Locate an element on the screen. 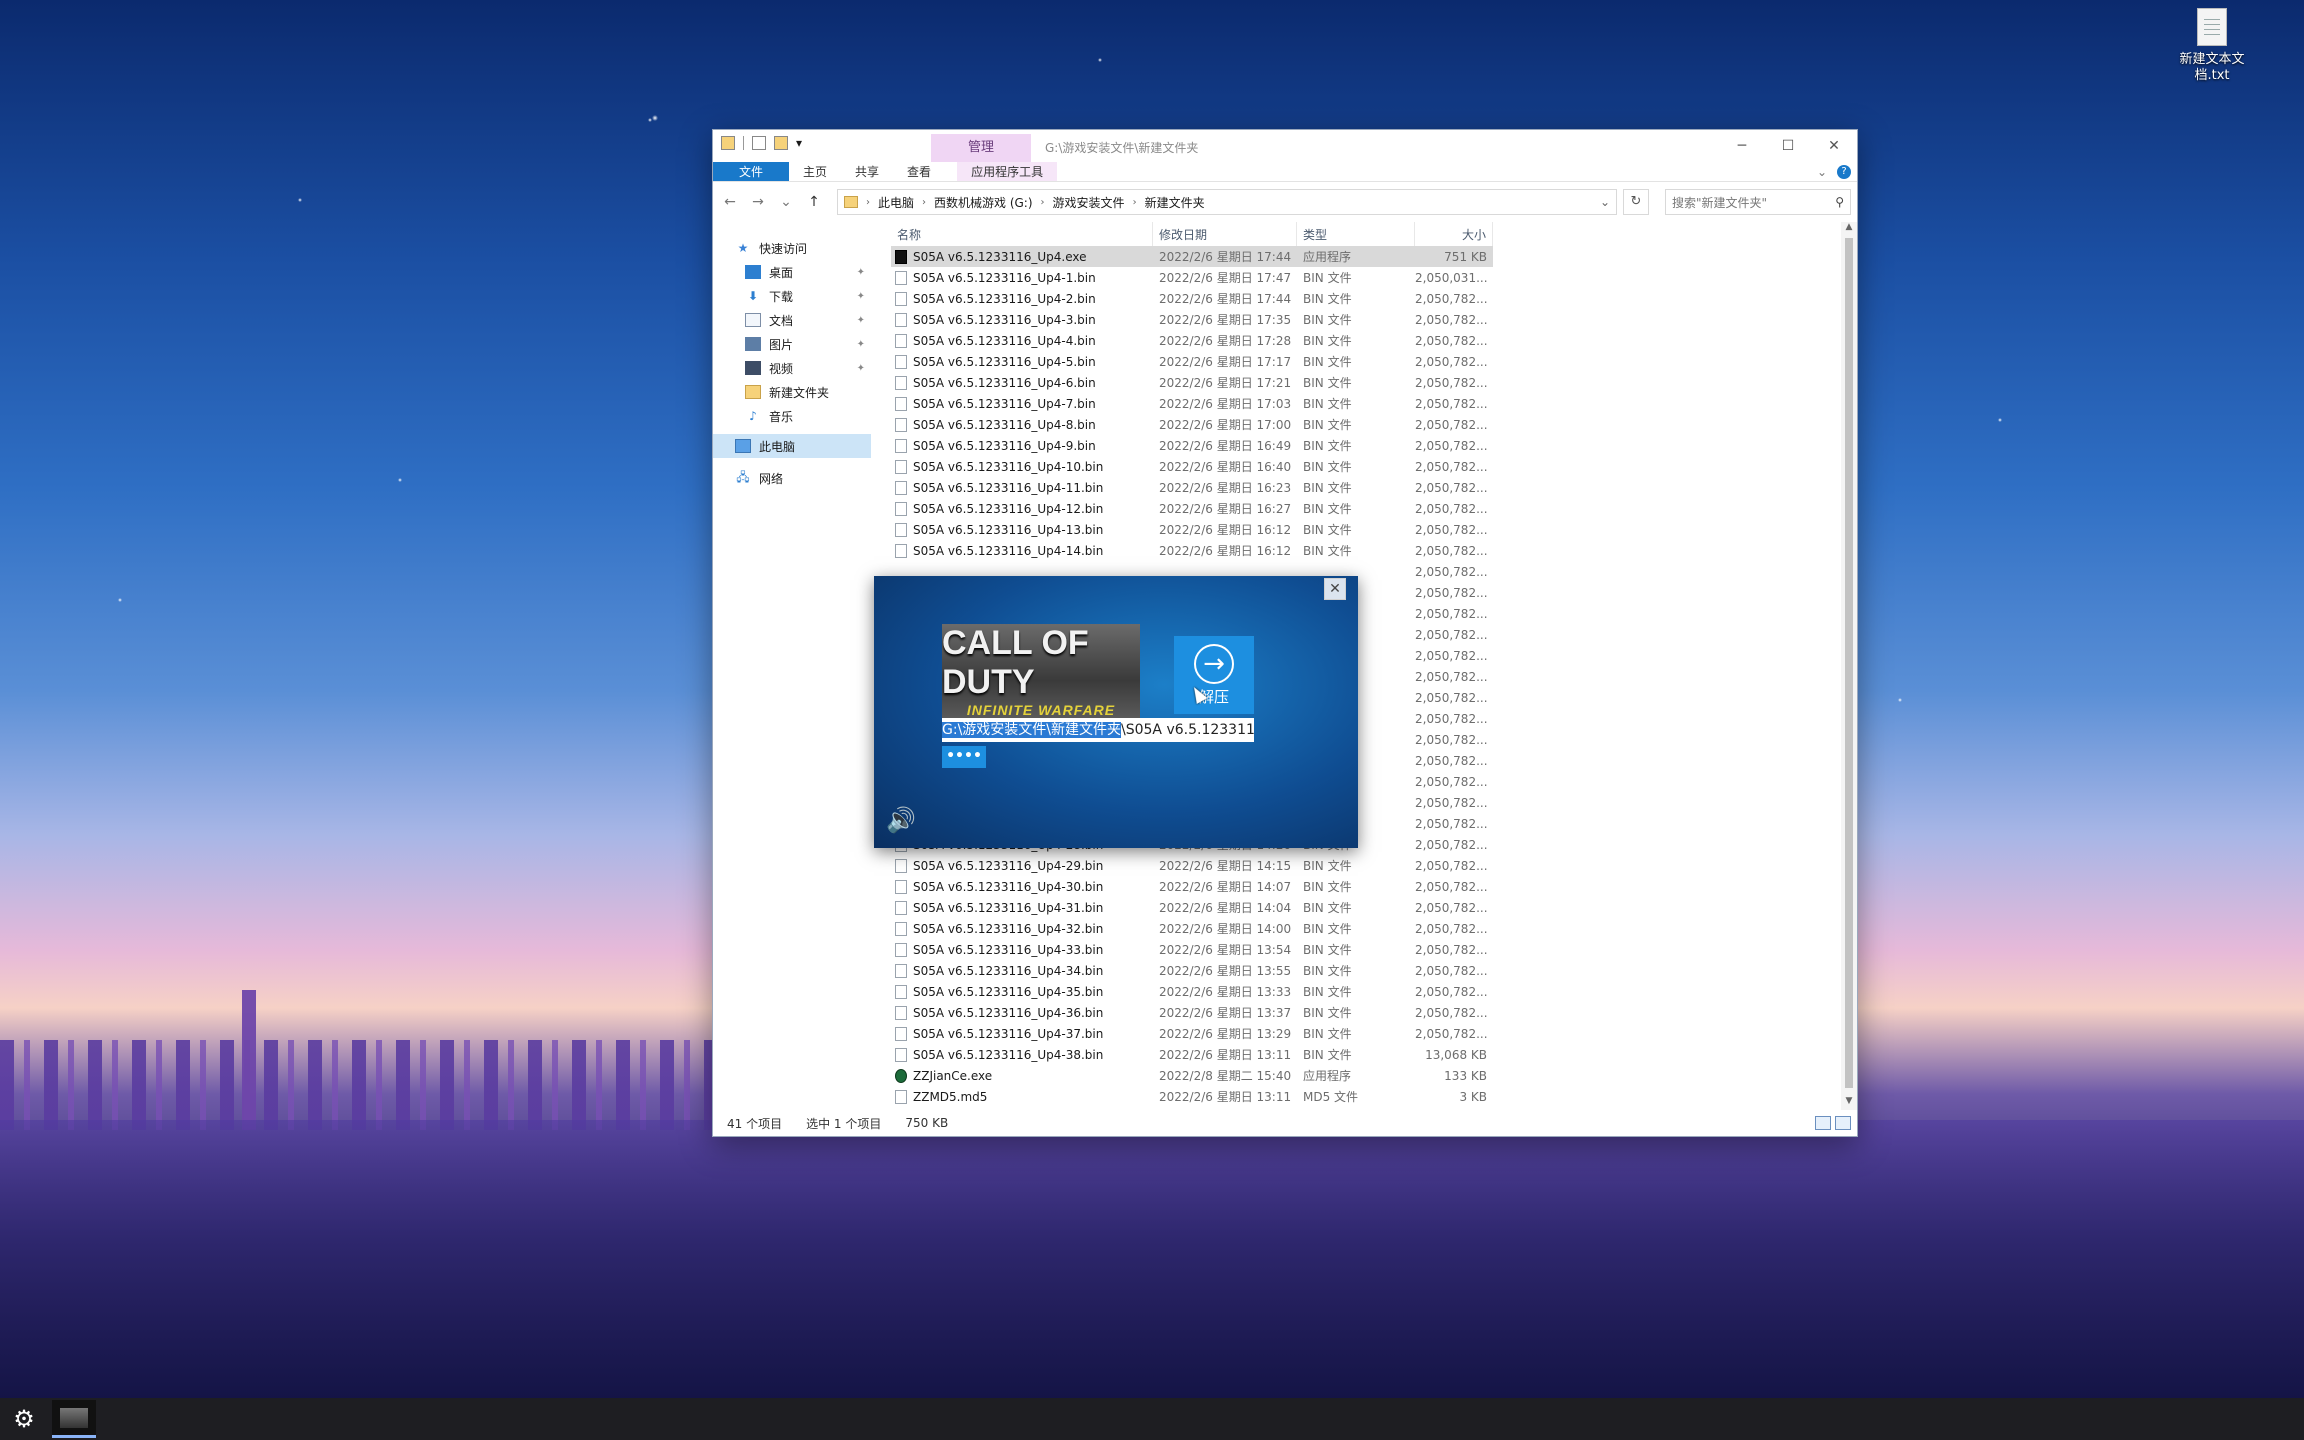 Image resolution: width=2304 pixels, height=1440 pixels. nav-quick-access: ★ 快速访问 is located at coordinates (792, 248).